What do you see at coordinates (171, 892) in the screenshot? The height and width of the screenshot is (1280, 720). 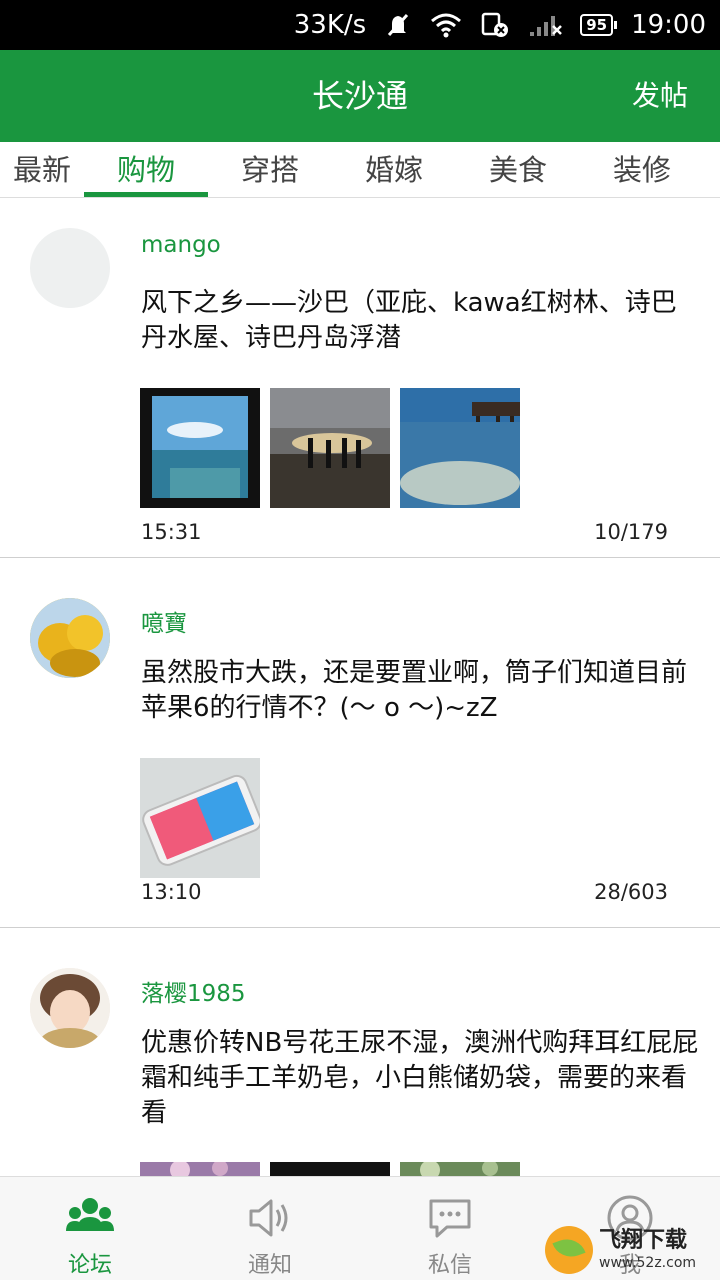 I see `post-time: 13:10` at bounding box center [171, 892].